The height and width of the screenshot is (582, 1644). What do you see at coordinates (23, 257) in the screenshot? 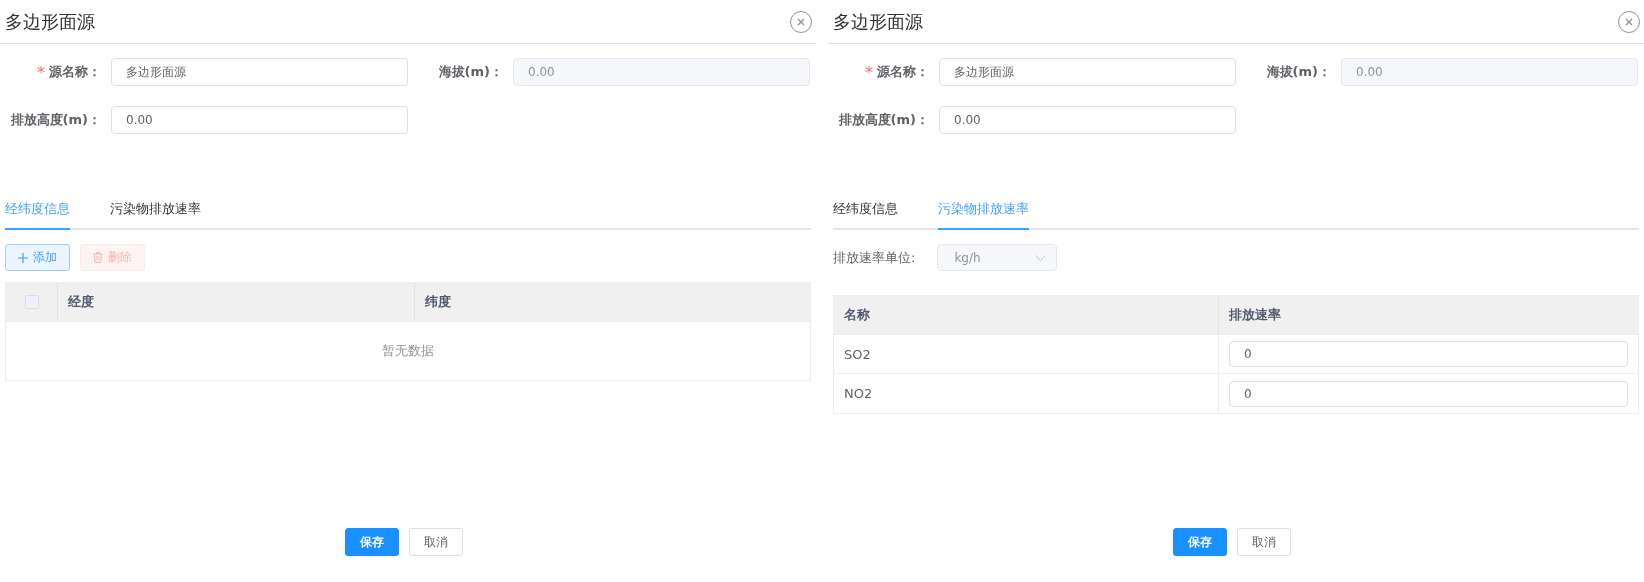
I see `plus-icon` at bounding box center [23, 257].